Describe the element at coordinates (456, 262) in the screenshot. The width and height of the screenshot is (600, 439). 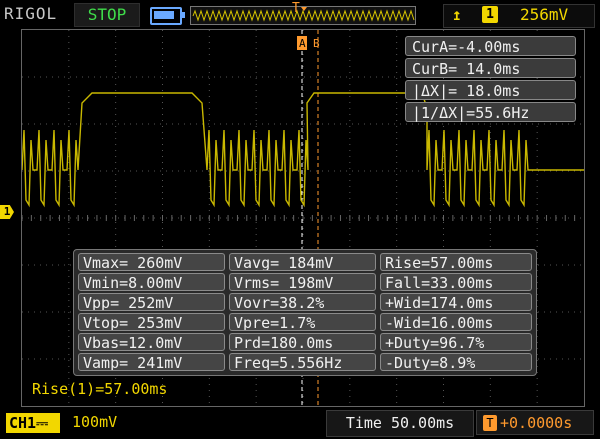
I see `measure-rise: Rise=57.00ms` at that location.